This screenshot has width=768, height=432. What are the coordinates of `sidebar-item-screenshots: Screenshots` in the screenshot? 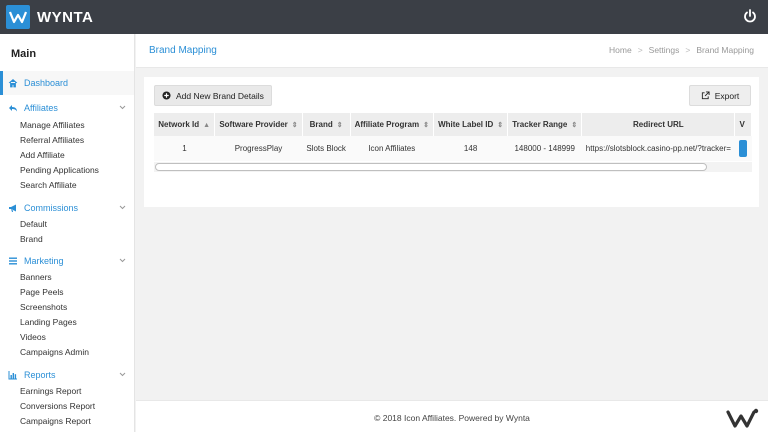 It's located at (43, 307).